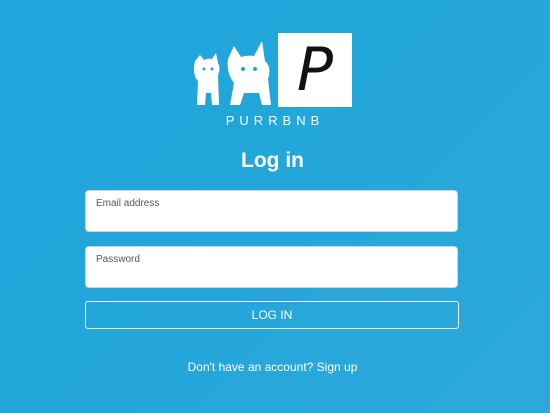 The image size is (550, 413). Describe the element at coordinates (128, 203) in the screenshot. I see `email-label: Email address` at that location.